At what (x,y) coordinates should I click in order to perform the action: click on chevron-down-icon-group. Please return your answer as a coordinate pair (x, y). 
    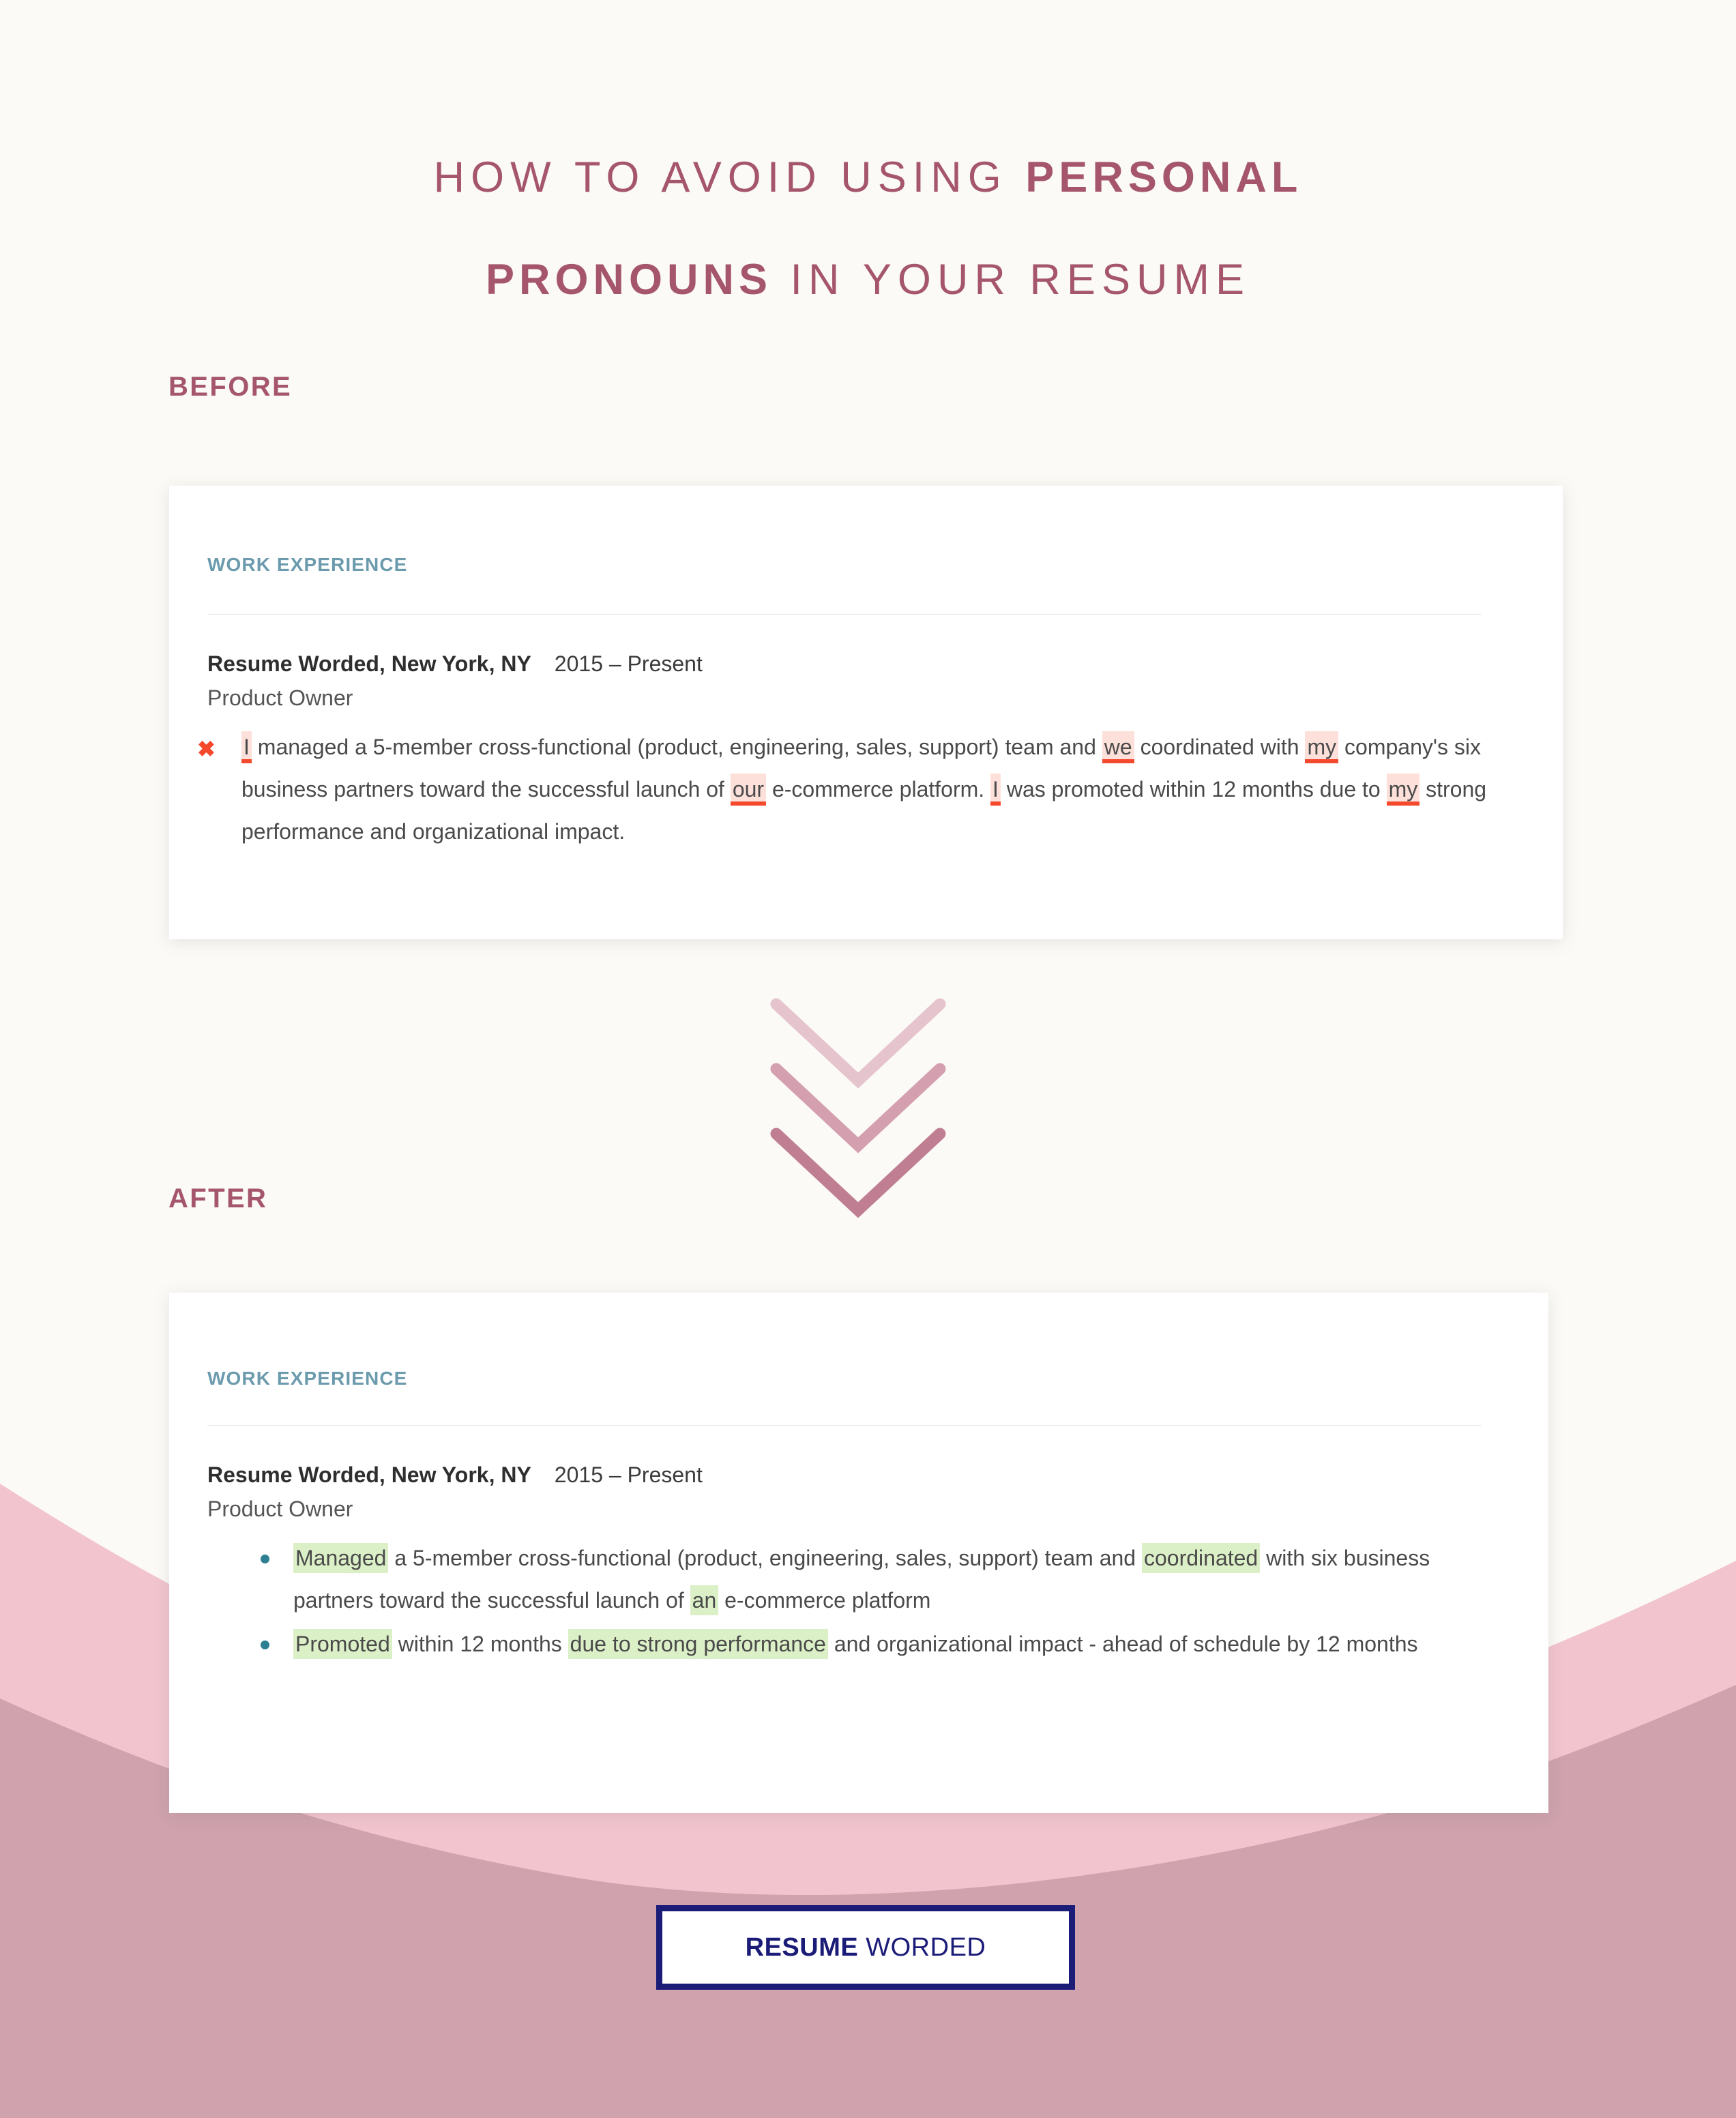
    Looking at the image, I should click on (858, 1108).